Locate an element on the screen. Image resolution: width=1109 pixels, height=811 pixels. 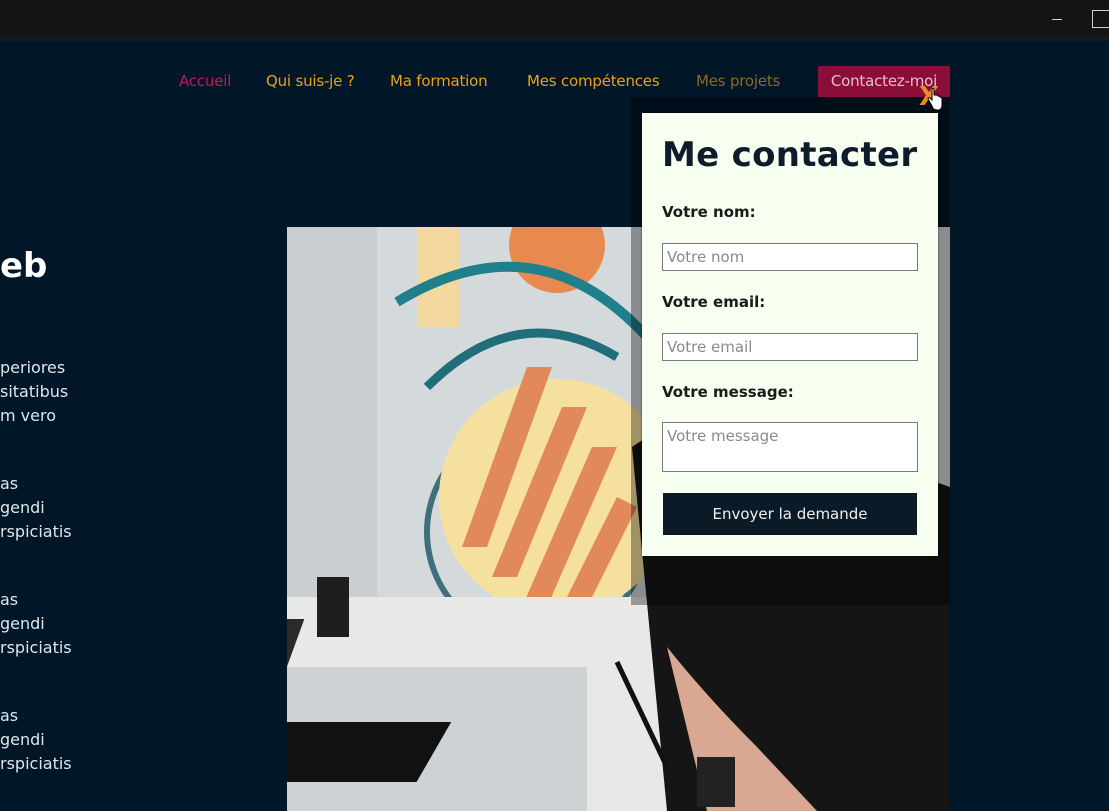
nav-mes-projets: Mes projets is located at coordinates (738, 81).